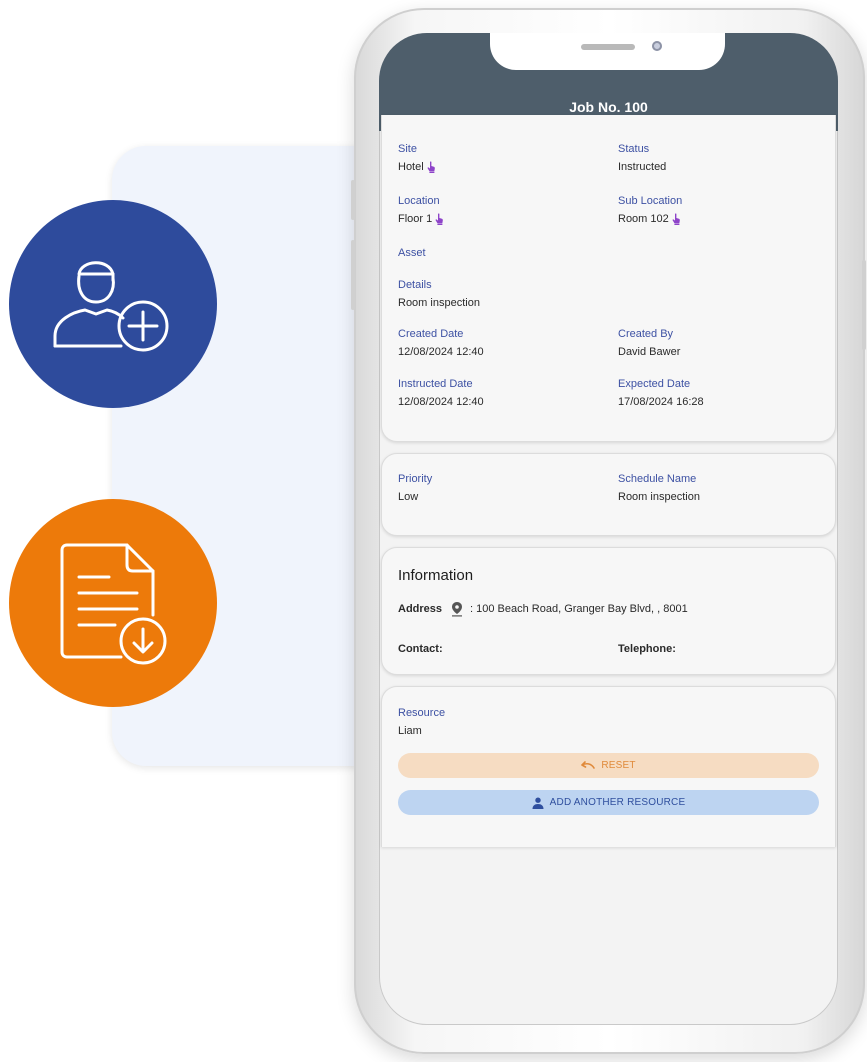 The image size is (867, 1062). I want to click on reset-button: RESET, so click(608, 765).